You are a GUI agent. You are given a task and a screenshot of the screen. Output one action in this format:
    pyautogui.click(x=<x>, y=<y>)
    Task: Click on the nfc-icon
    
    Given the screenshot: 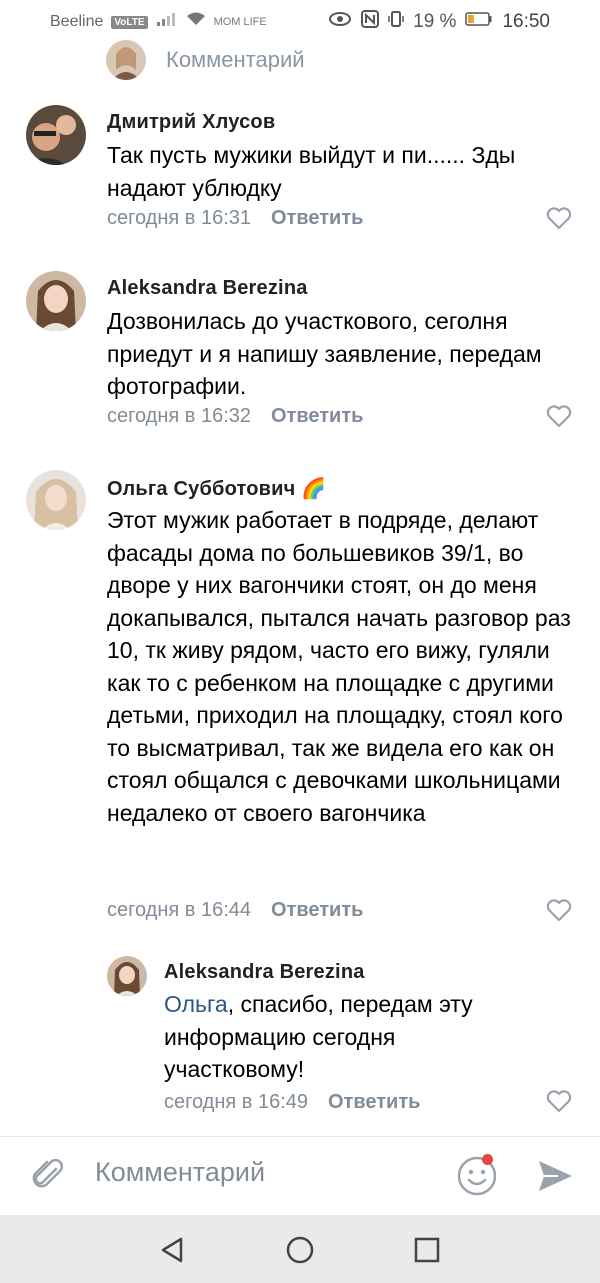 What is the action you would take?
    pyautogui.click(x=370, y=22)
    